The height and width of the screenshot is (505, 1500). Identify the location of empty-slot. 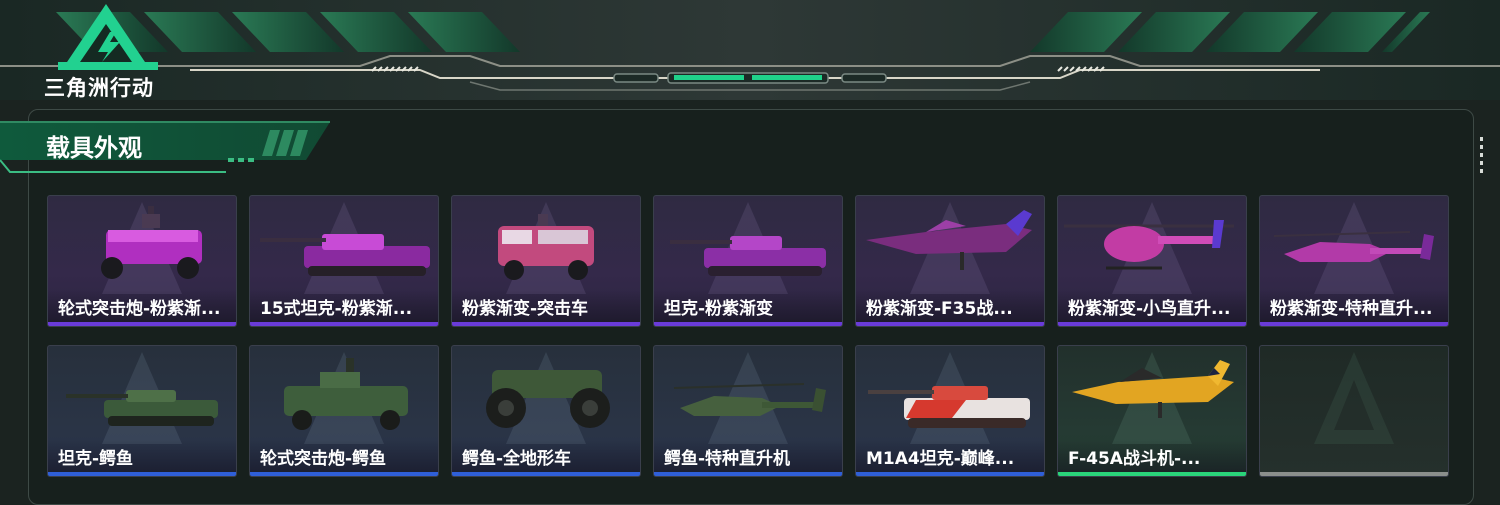
(1354, 411).